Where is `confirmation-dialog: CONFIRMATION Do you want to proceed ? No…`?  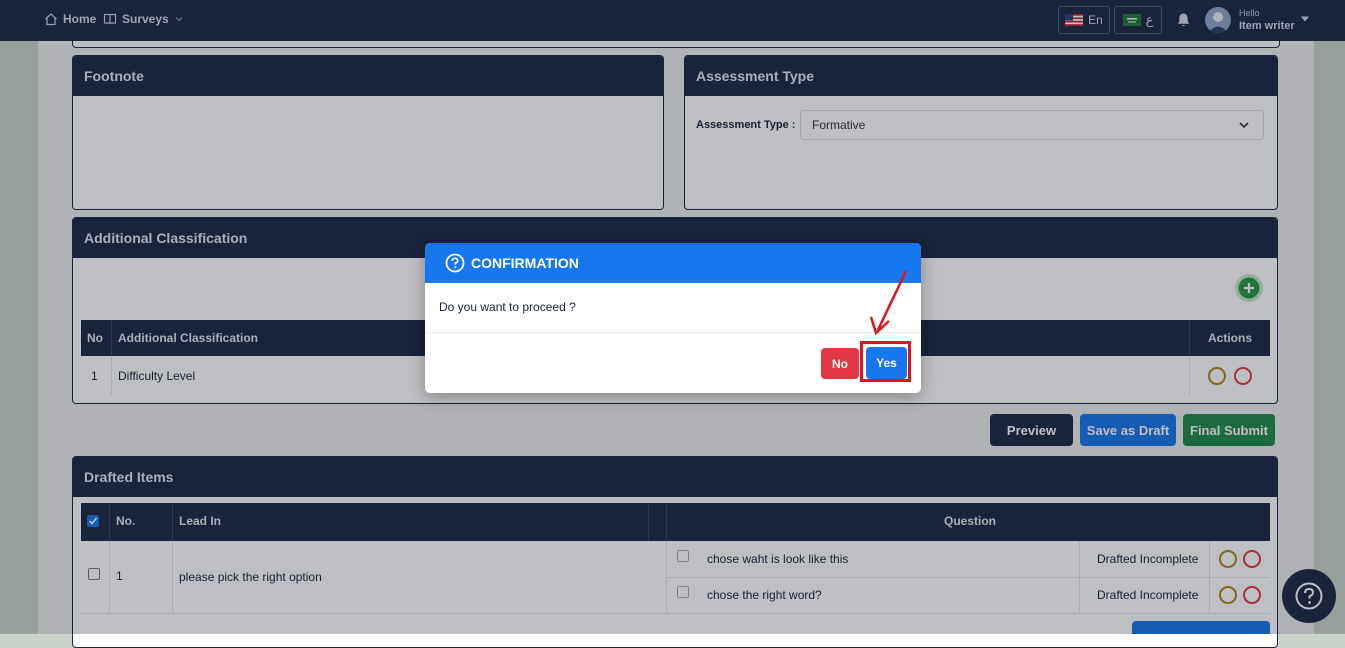
confirmation-dialog: CONFIRMATION Do you want to proceed ? No… is located at coordinates (673, 318).